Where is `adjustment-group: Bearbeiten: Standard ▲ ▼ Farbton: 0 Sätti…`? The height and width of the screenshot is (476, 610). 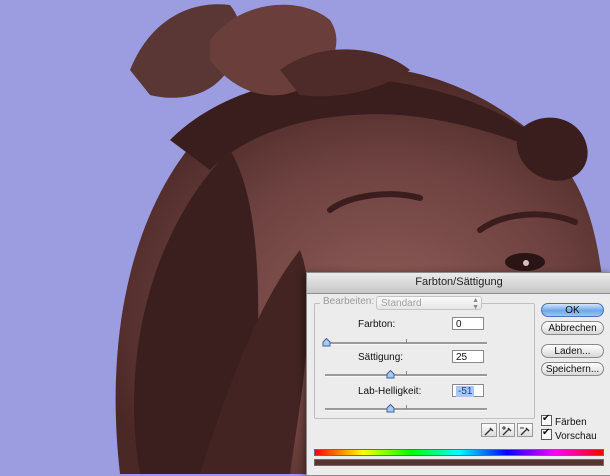 adjustment-group: Bearbeiten: Standard ▲ ▼ Farbton: 0 Sätti… is located at coordinates (424, 357).